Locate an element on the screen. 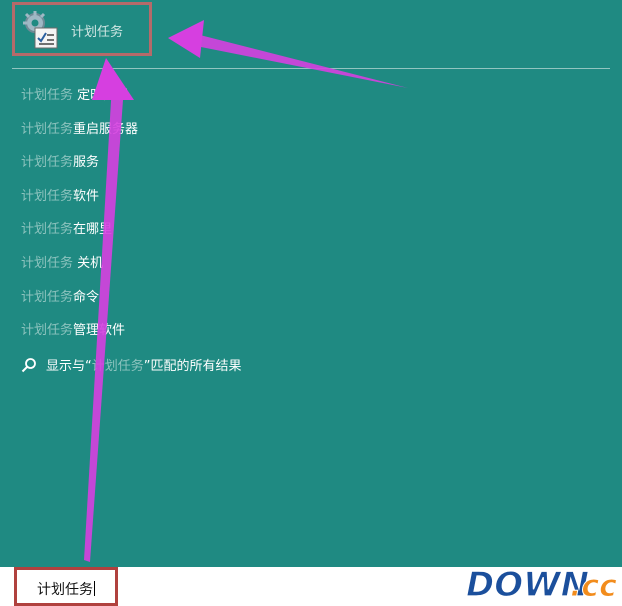 Image resolution: width=622 pixels, height=606 pixels. show-all-prefix: 显示与“ is located at coordinates (69, 366).